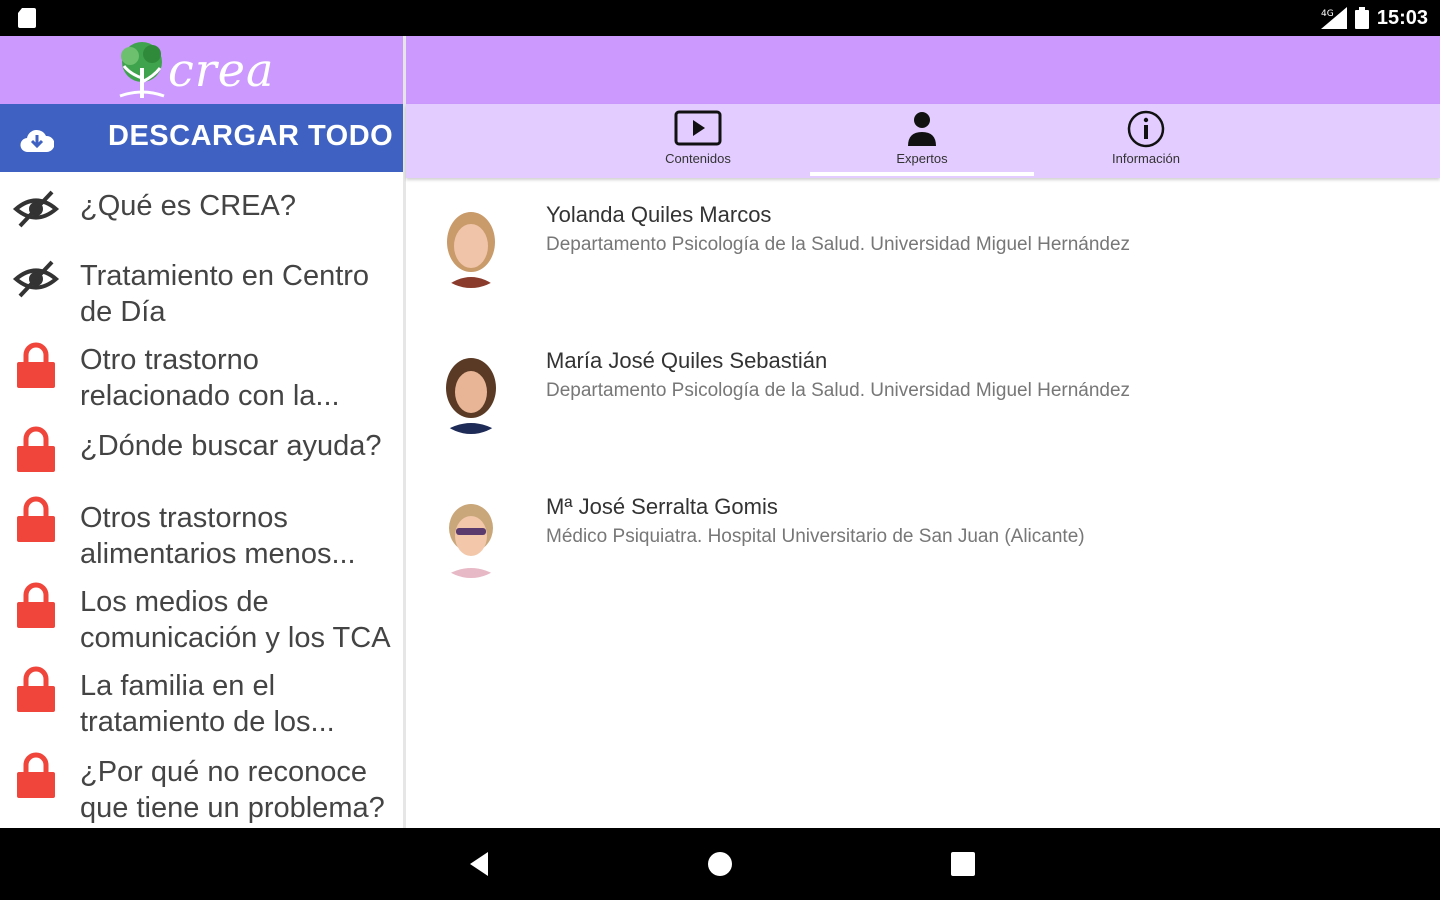 The height and width of the screenshot is (900, 1440). I want to click on home-icon, so click(720, 864).